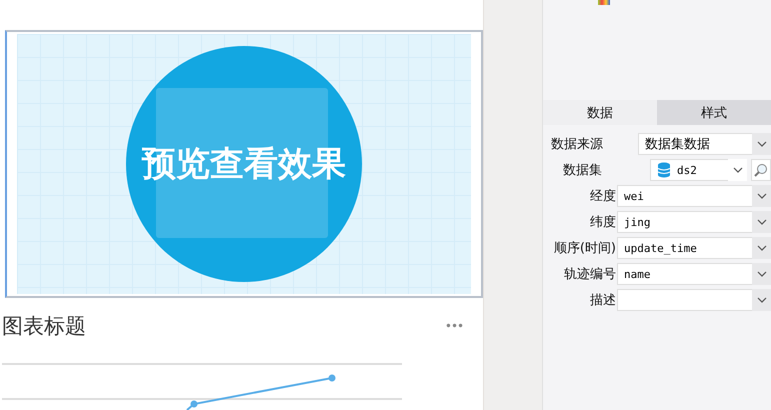 The image size is (771, 410). I want to click on dropdown-field: name, so click(694, 274).